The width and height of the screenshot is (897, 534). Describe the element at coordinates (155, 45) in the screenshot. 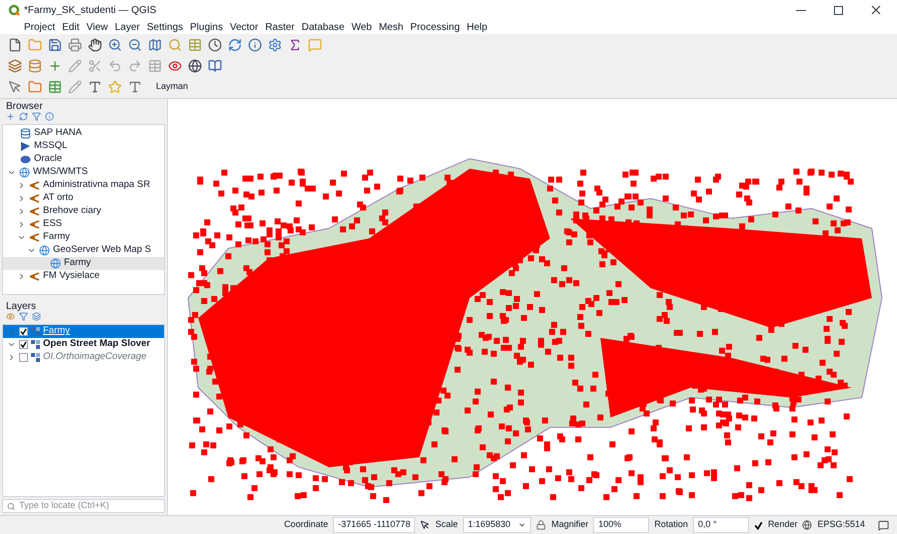

I see `map-icon` at that location.